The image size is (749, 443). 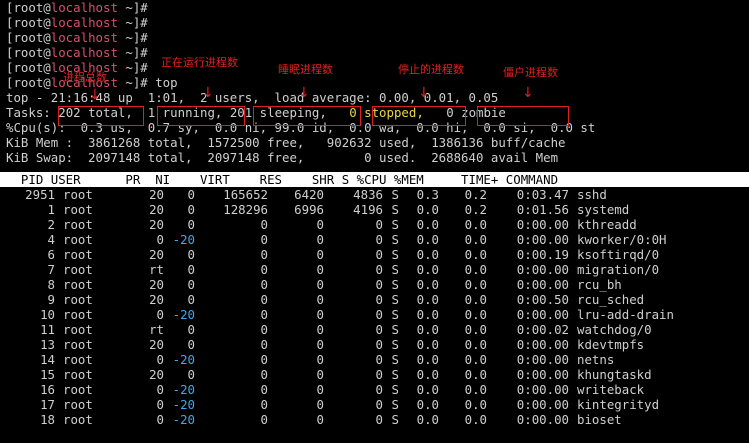 What do you see at coordinates (245, 194) in the screenshot?
I see `cell-virt: 165652` at bounding box center [245, 194].